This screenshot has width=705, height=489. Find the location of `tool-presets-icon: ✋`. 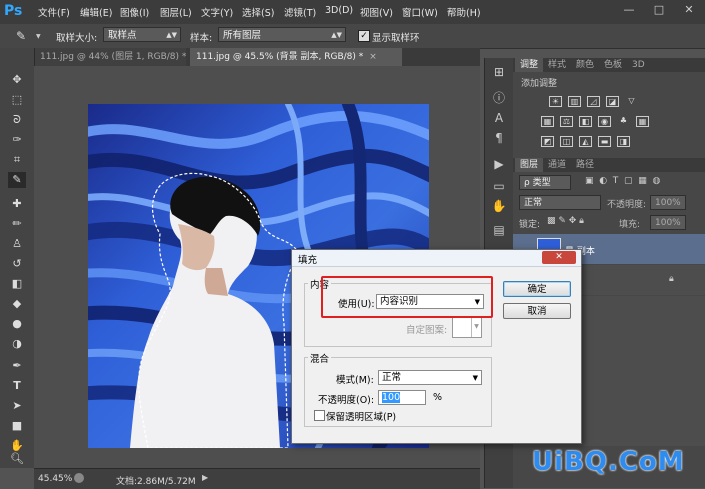

tool-presets-icon: ✋ is located at coordinates (499, 206).